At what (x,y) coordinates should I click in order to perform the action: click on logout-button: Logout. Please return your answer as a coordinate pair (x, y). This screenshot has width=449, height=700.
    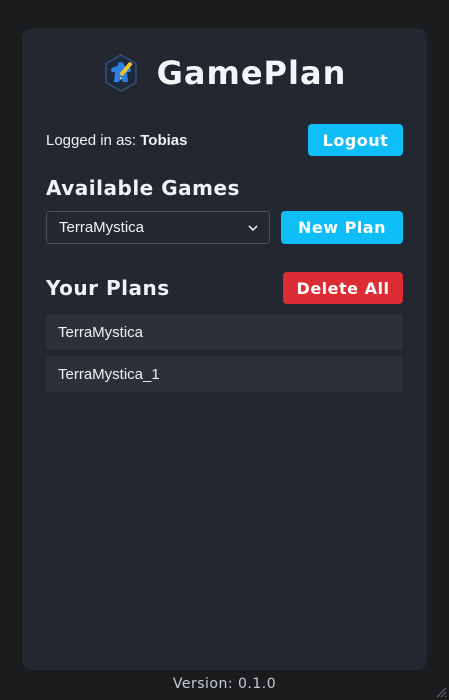
    Looking at the image, I should click on (355, 140).